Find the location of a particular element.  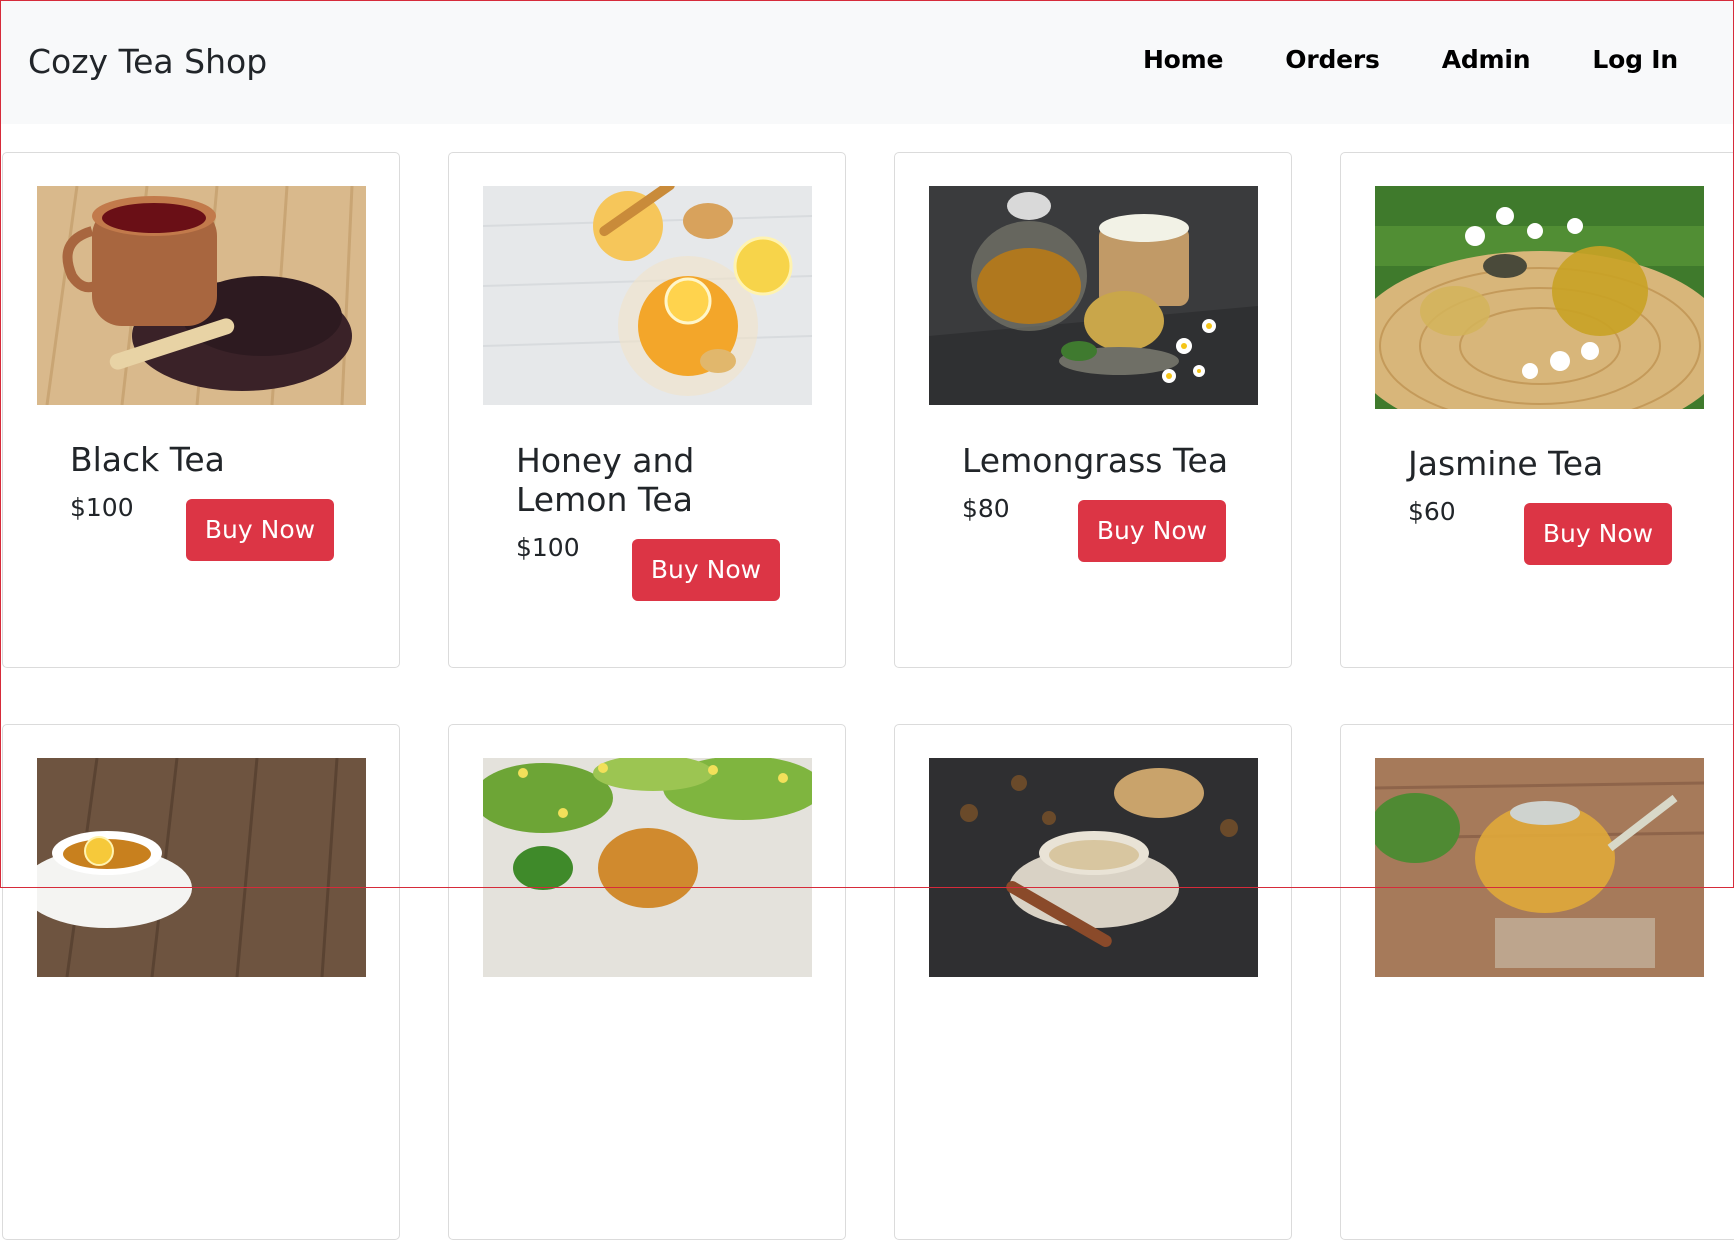

jasmine-tea-image is located at coordinates (1539, 297).